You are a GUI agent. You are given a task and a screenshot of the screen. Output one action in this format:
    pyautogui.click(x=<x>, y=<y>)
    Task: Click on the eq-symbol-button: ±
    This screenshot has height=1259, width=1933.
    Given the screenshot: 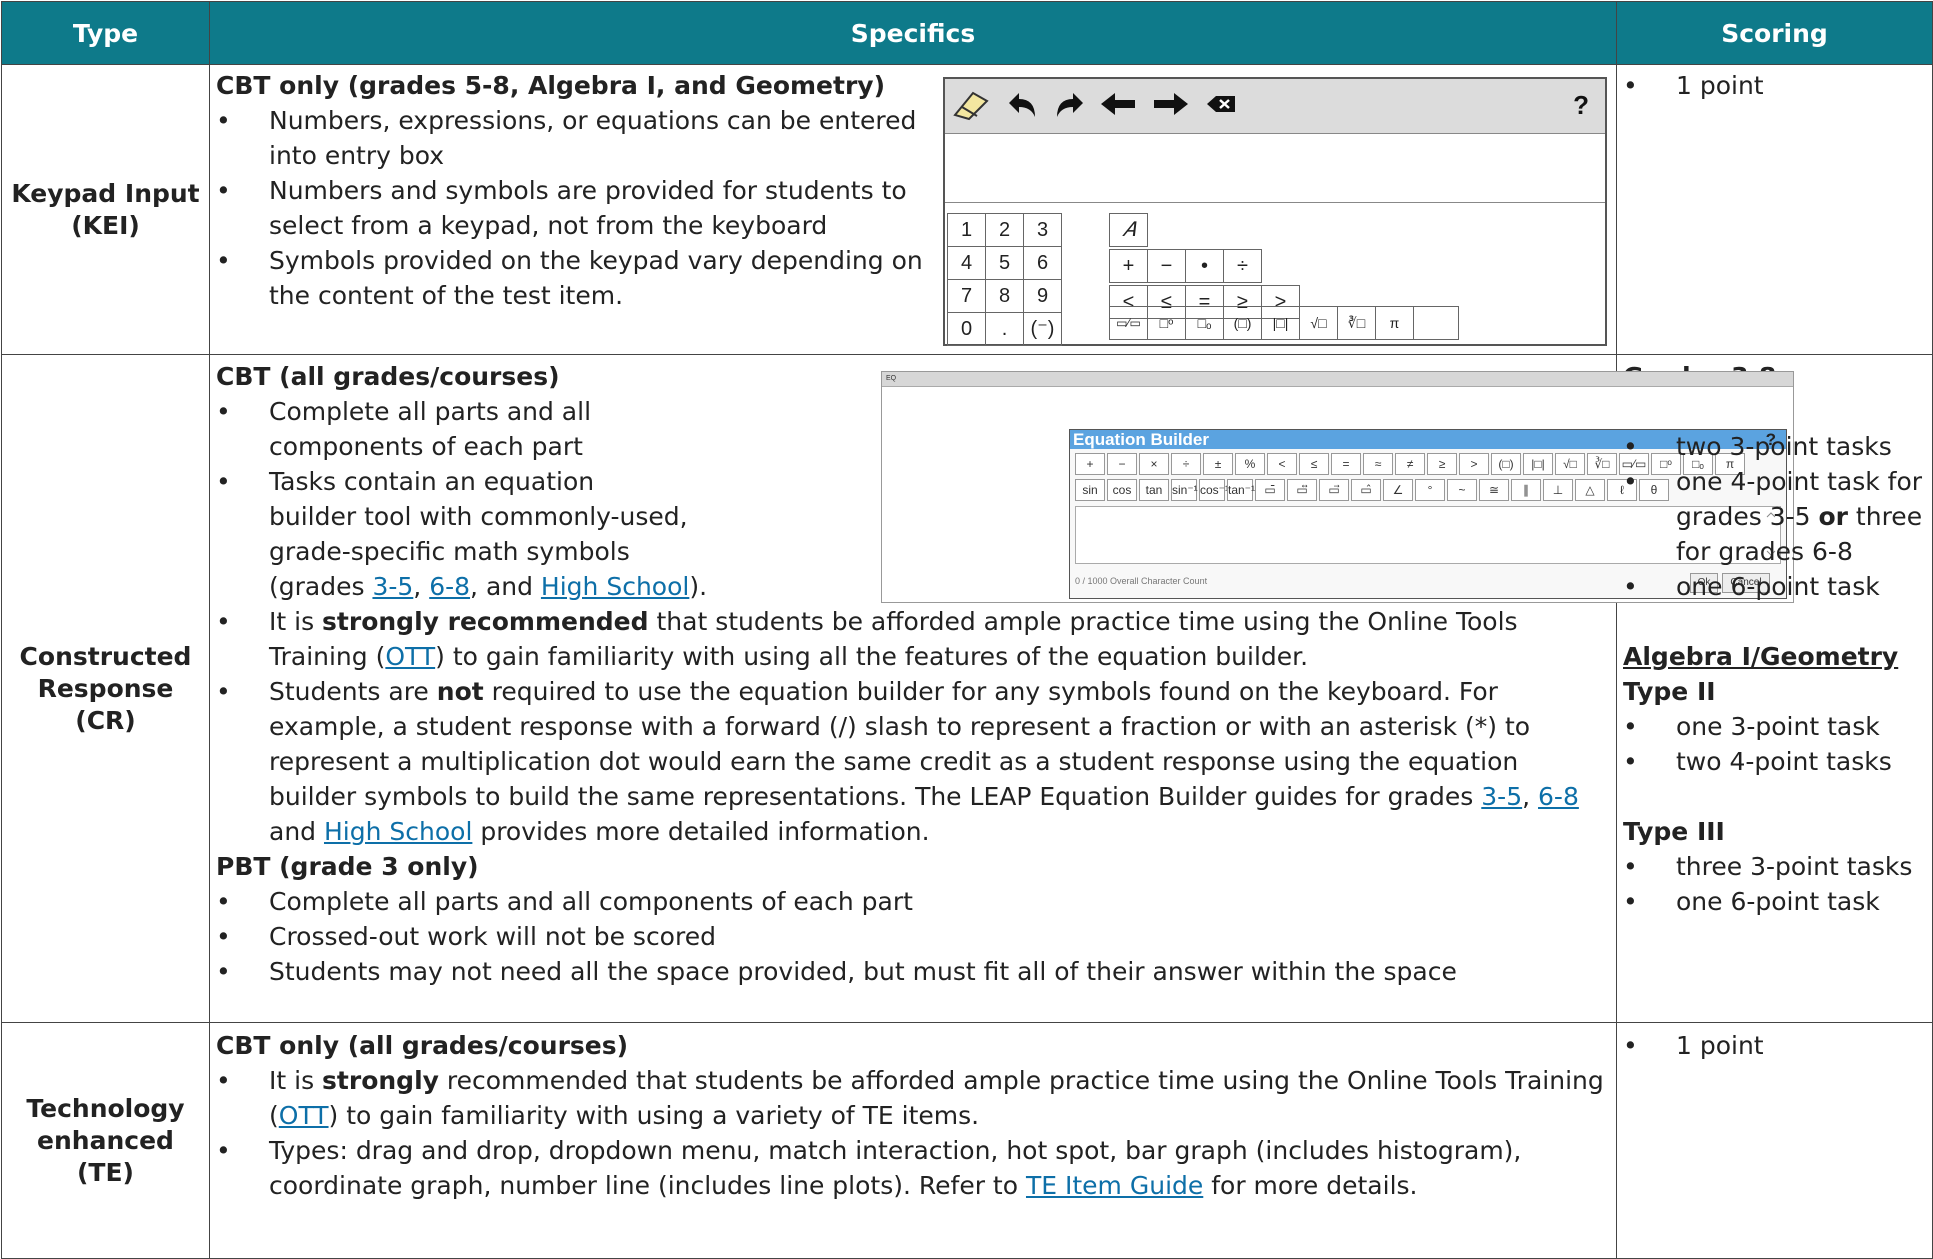 What is the action you would take?
    pyautogui.click(x=1218, y=464)
    